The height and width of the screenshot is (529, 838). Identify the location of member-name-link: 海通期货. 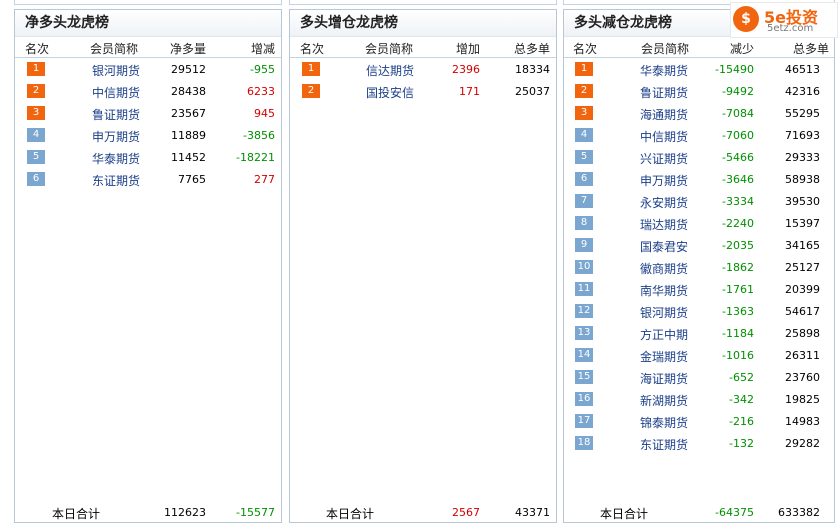
(664, 114).